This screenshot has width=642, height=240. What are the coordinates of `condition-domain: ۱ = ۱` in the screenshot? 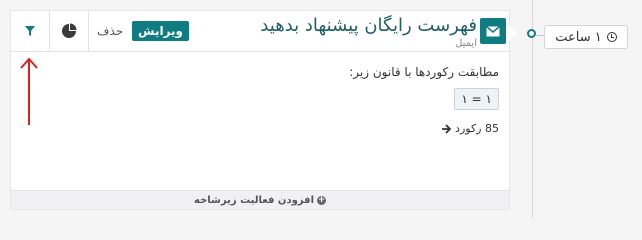 It's located at (476, 99).